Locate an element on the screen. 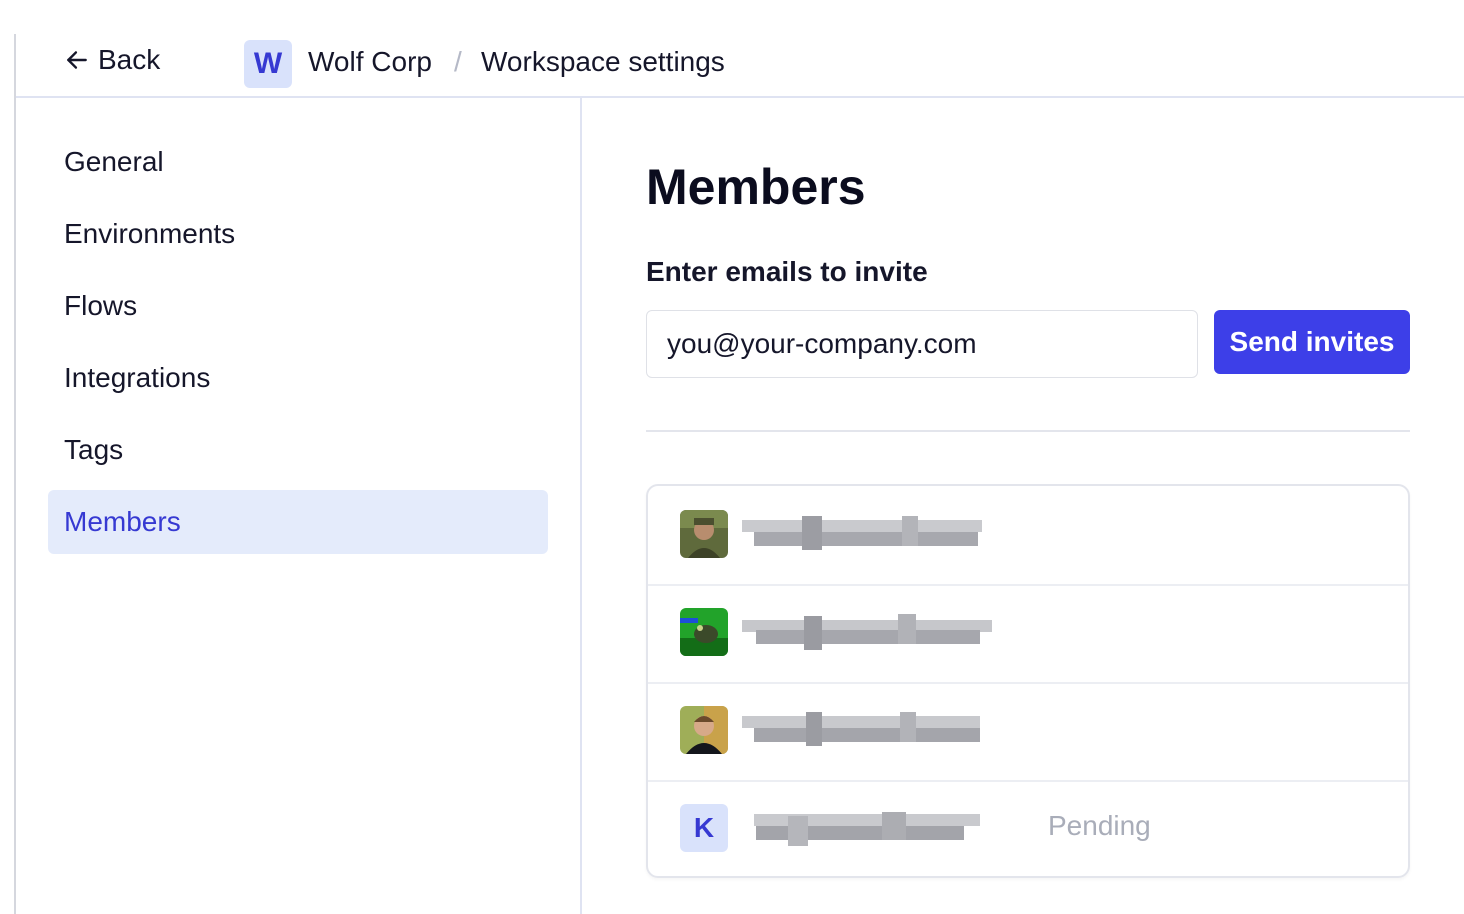  member-row: K Pending is located at coordinates (1028, 828).